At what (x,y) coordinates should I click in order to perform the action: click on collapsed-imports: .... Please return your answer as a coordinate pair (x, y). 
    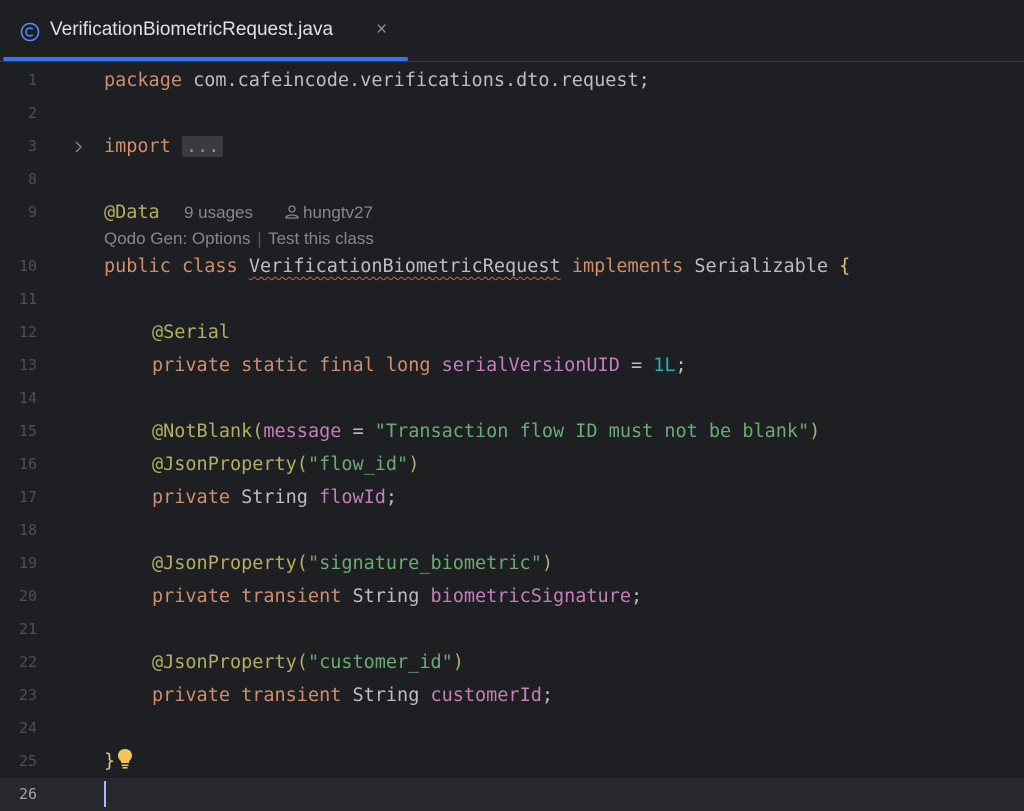
    Looking at the image, I should click on (202, 146).